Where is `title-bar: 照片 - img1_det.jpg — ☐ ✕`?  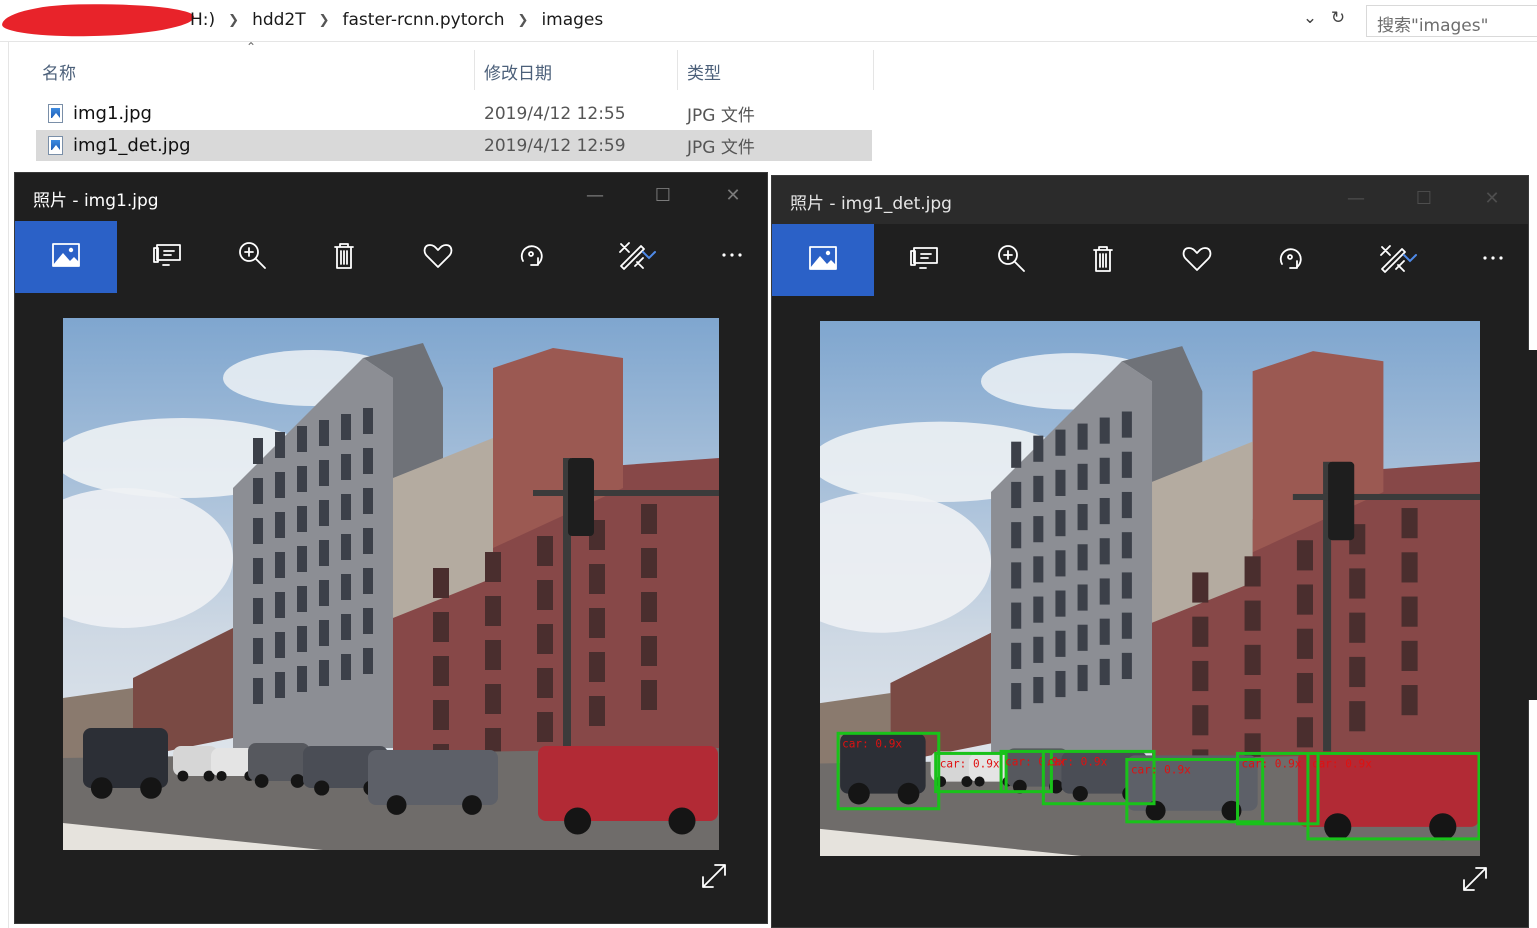 title-bar: 照片 - img1_det.jpg — ☐ ✕ is located at coordinates (1150, 200).